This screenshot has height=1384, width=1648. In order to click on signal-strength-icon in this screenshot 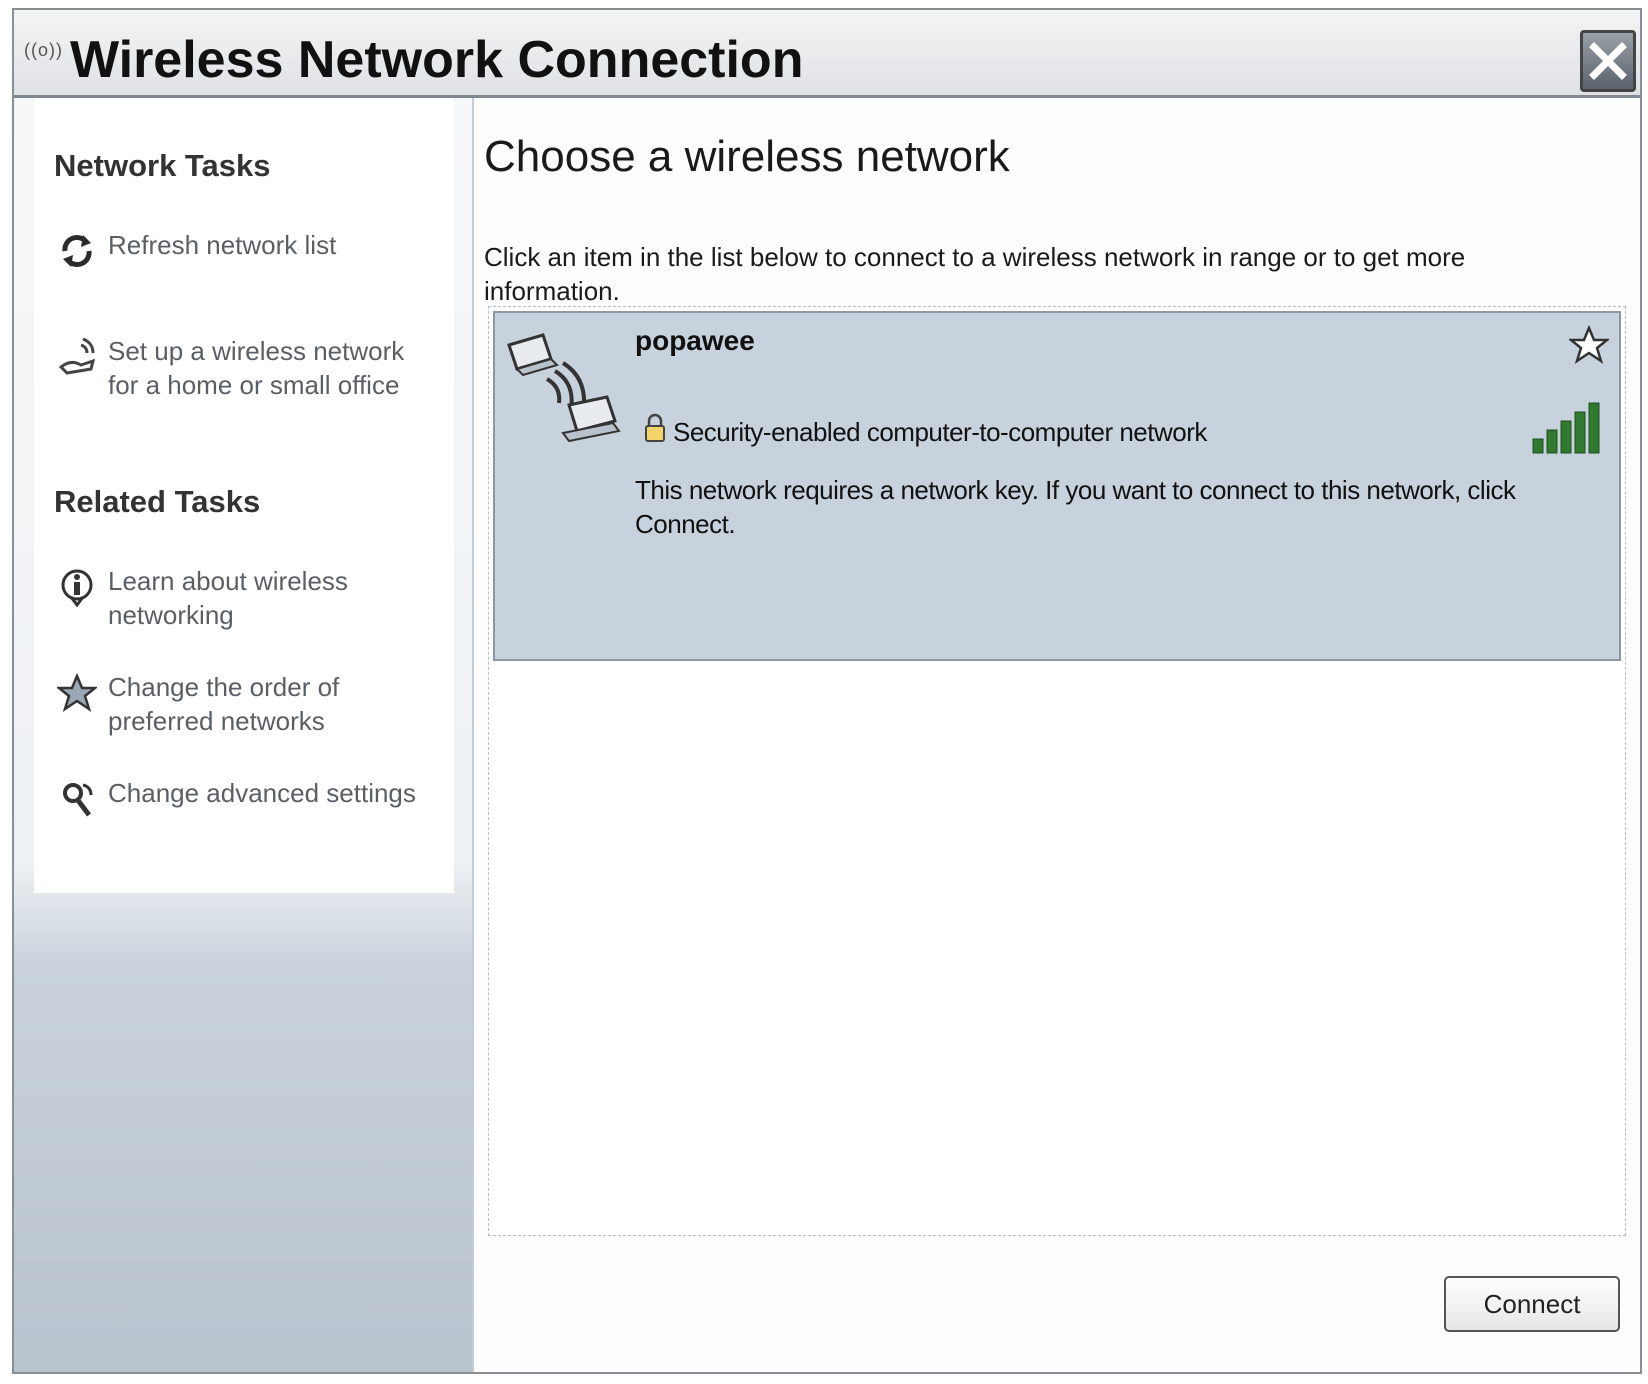, I will do `click(1566, 428)`.